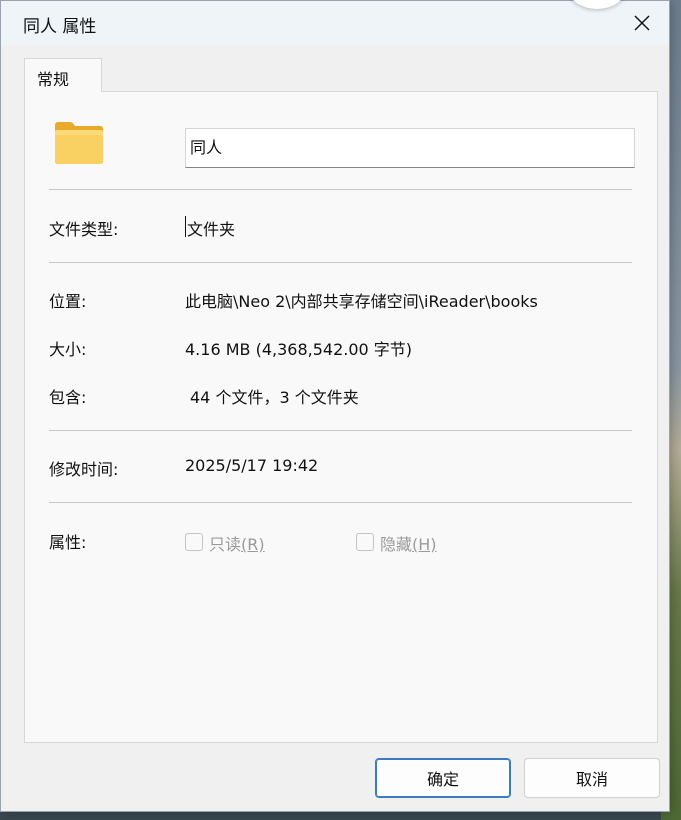 Image resolution: width=681 pixels, height=820 pixels. Describe the element at coordinates (361, 301) in the screenshot. I see `location-value: 此电脑\Neo 2\内部共享存储空间\iReader\books` at that location.